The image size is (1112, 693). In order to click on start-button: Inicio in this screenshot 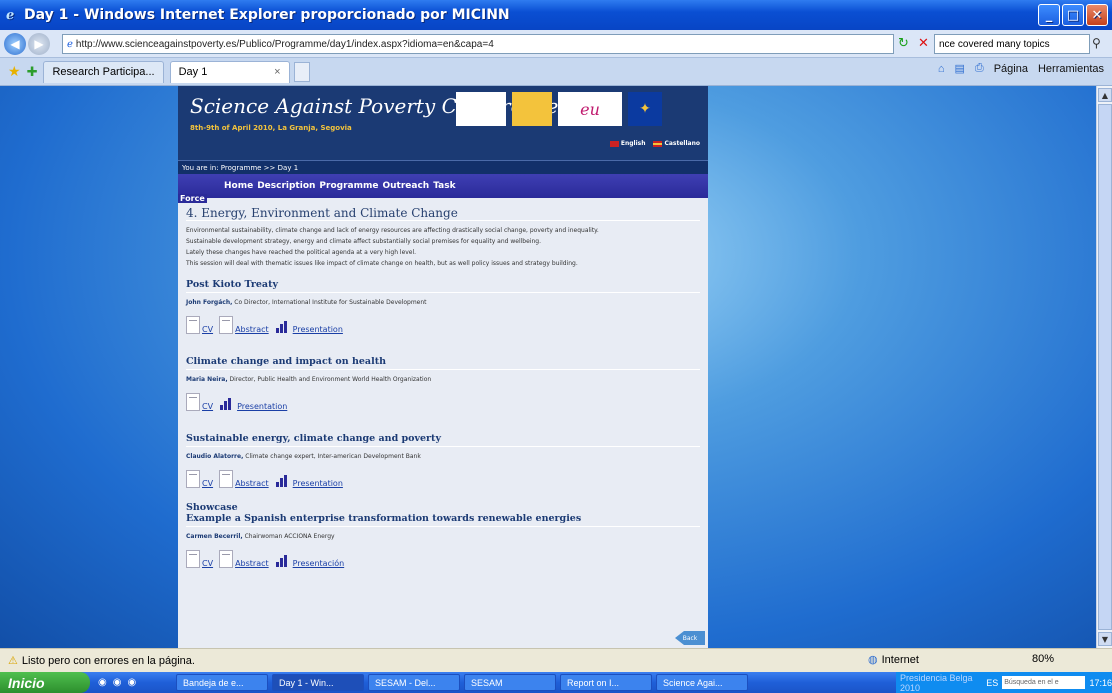, I will do `click(45, 682)`.